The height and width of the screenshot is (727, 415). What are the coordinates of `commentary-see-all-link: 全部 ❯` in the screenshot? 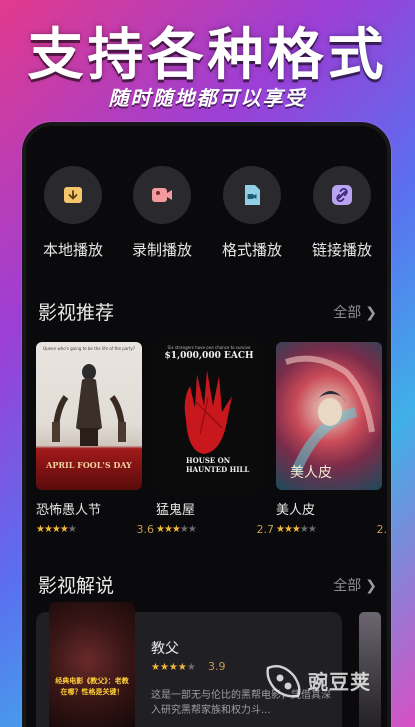 It's located at (355, 585).